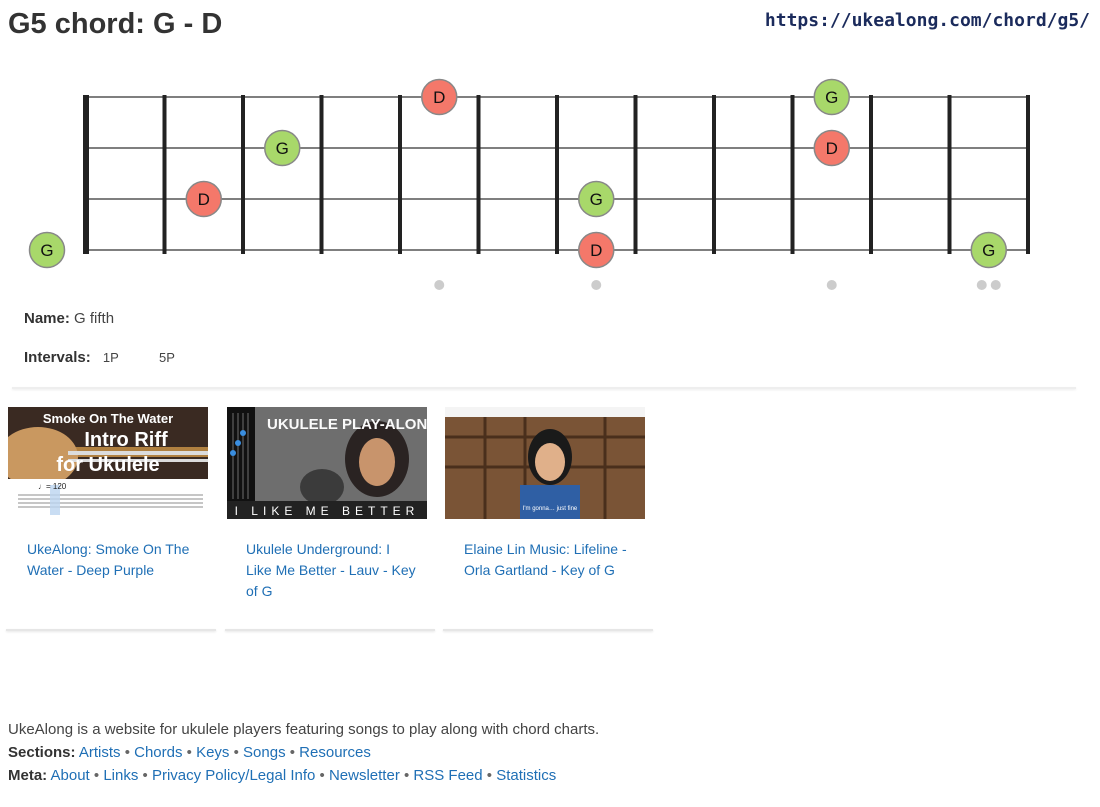 The width and height of the screenshot is (1100, 807). Describe the element at coordinates (108, 418) in the screenshot. I see `thumb-caption-line1: Smoke On The Water` at that location.